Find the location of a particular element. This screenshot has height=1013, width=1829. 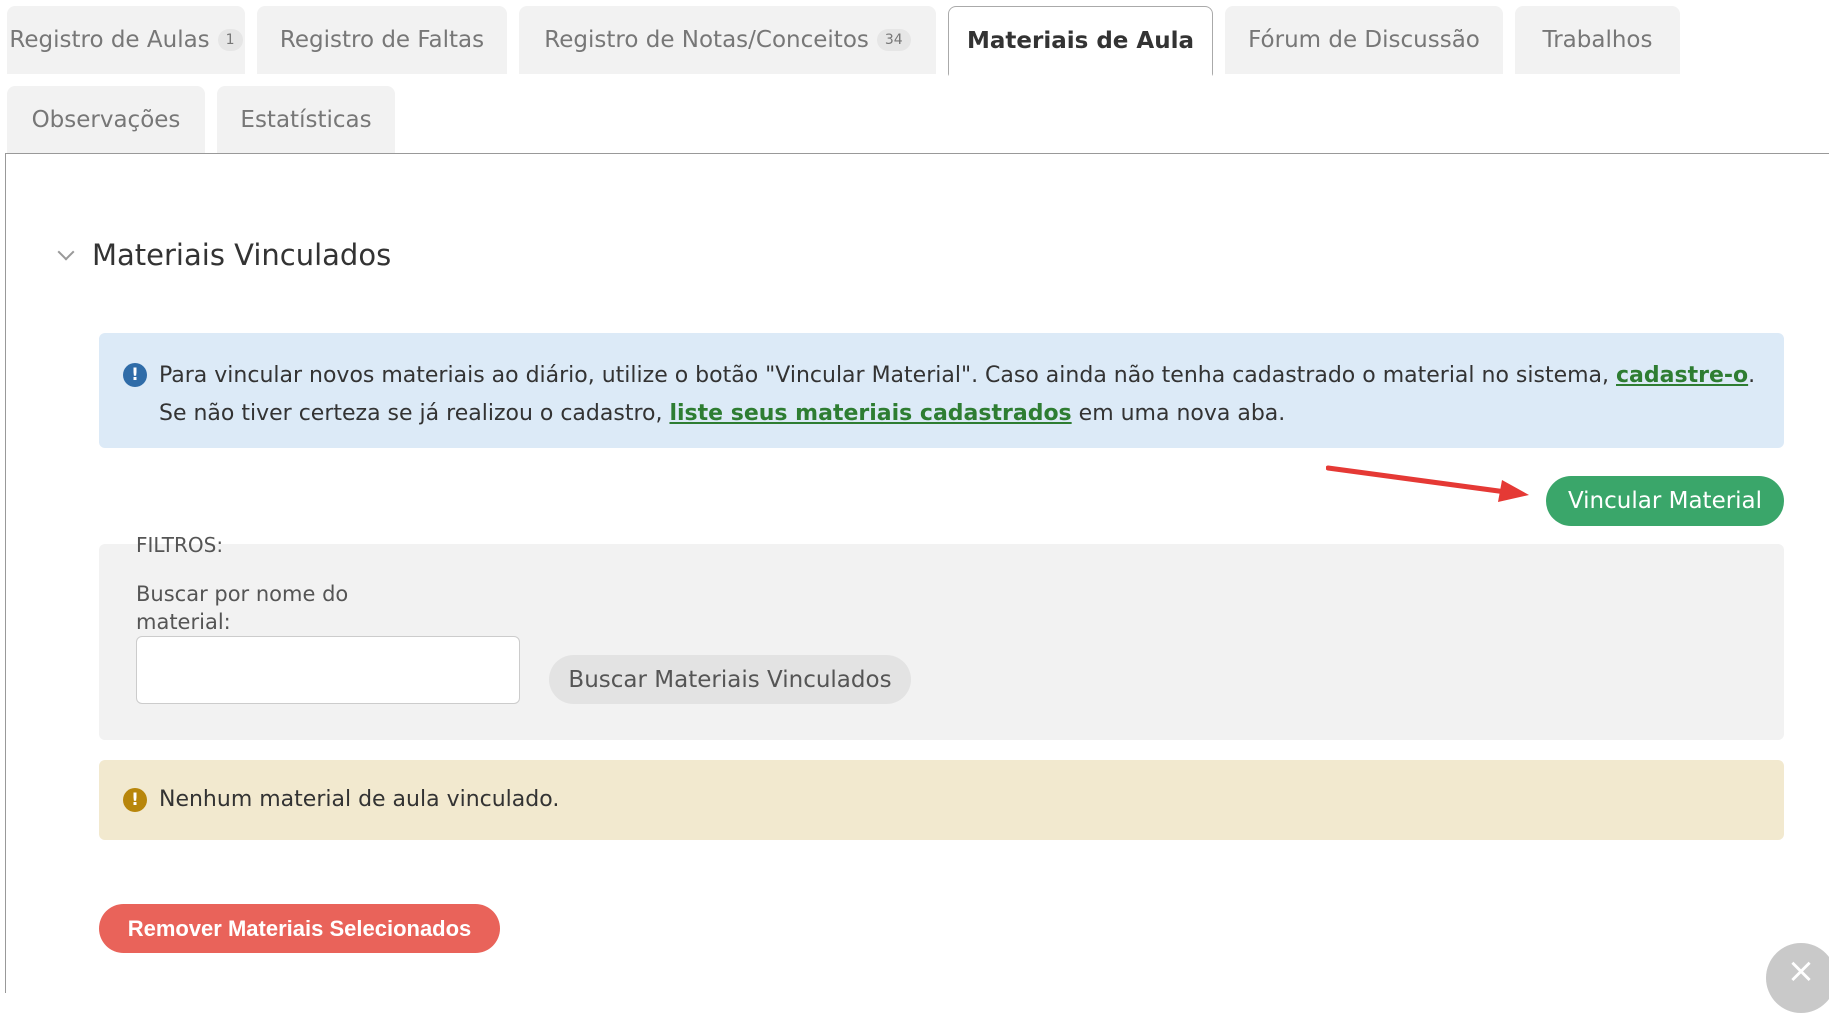

info-text-2: . is located at coordinates (1752, 375).